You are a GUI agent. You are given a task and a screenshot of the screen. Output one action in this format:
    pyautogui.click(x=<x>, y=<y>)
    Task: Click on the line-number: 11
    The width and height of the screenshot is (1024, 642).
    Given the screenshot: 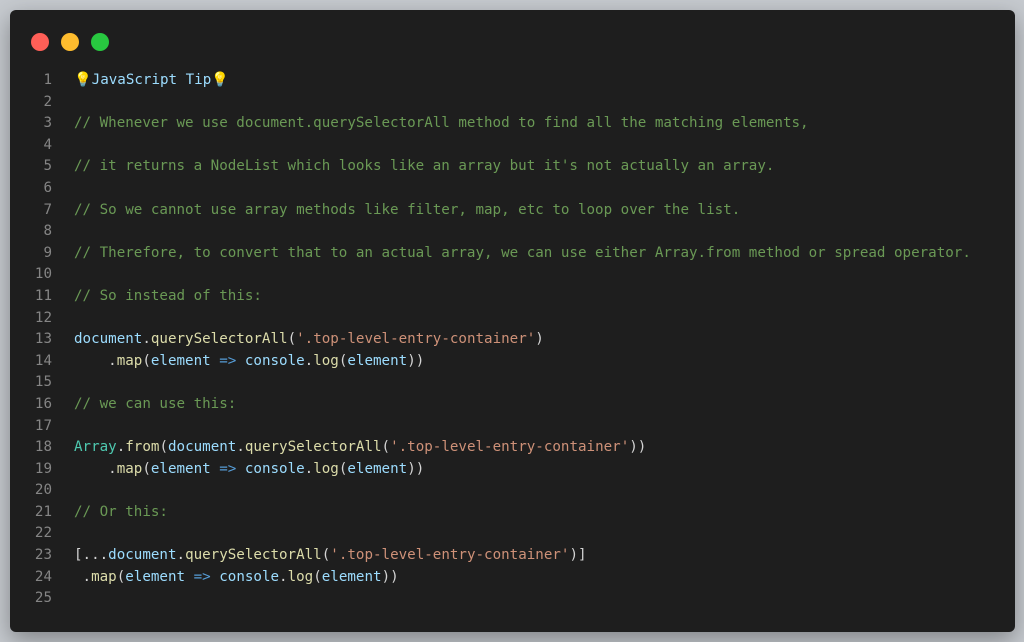 What is the action you would take?
    pyautogui.click(x=43, y=295)
    